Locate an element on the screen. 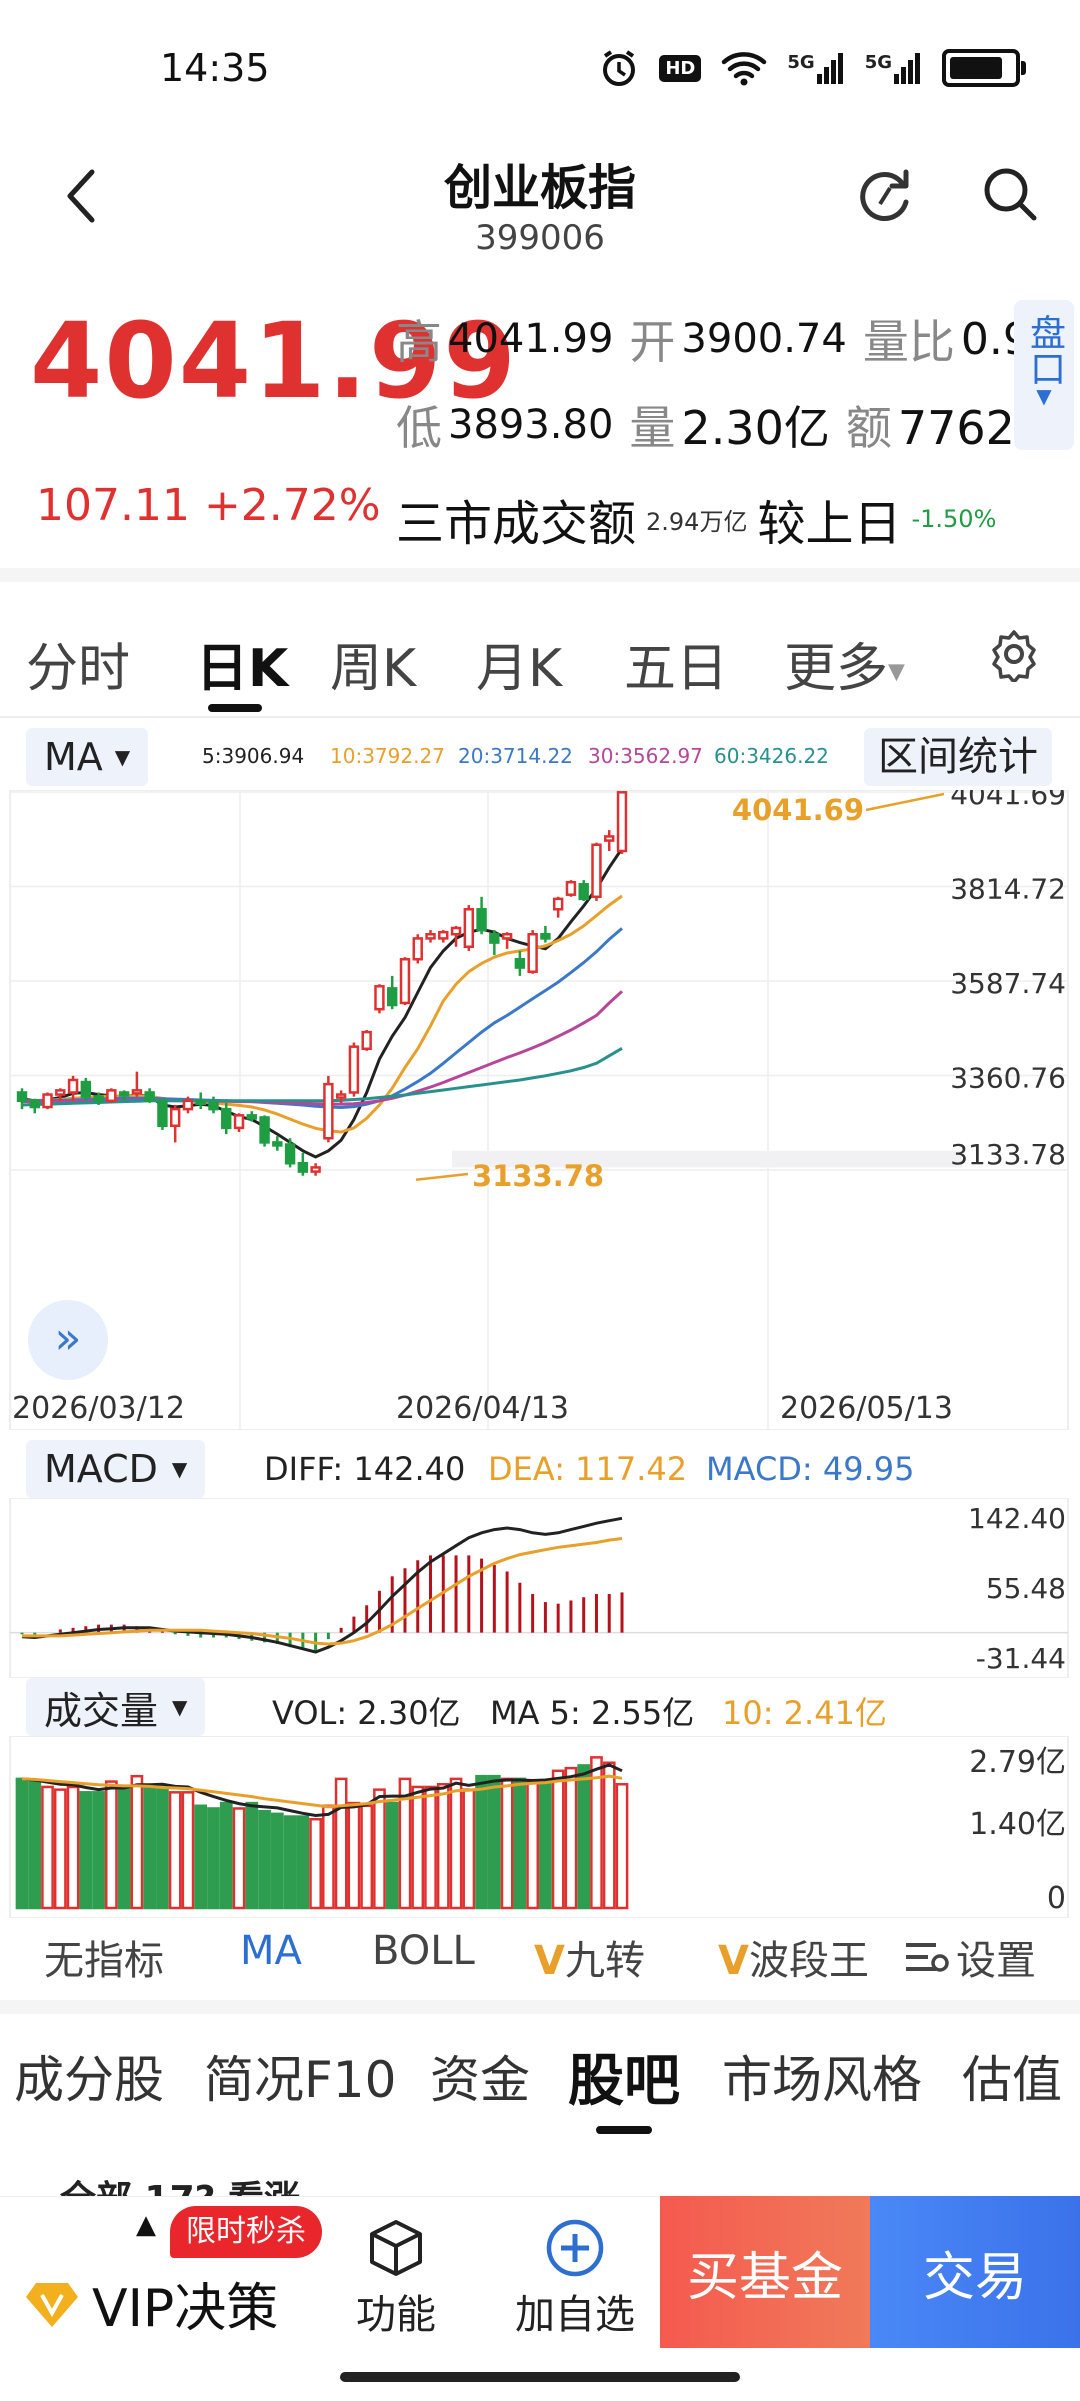  open-label: 开 is located at coordinates (652, 342).